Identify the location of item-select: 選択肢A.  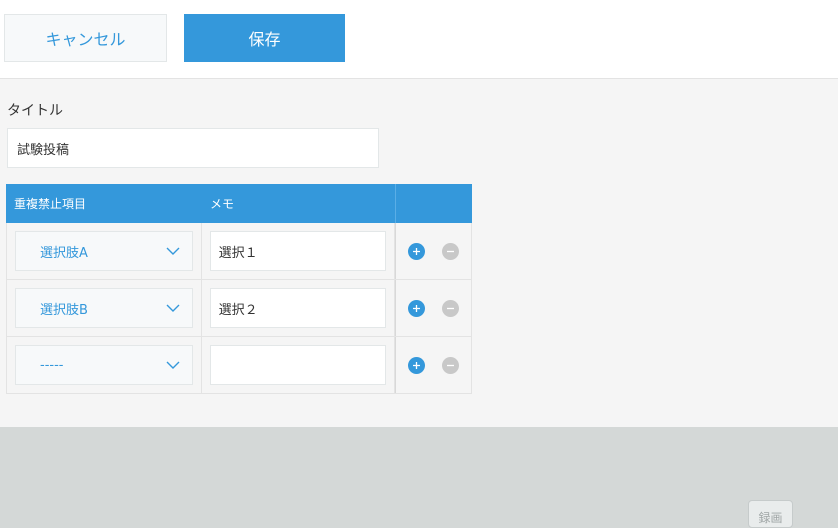
(104, 251).